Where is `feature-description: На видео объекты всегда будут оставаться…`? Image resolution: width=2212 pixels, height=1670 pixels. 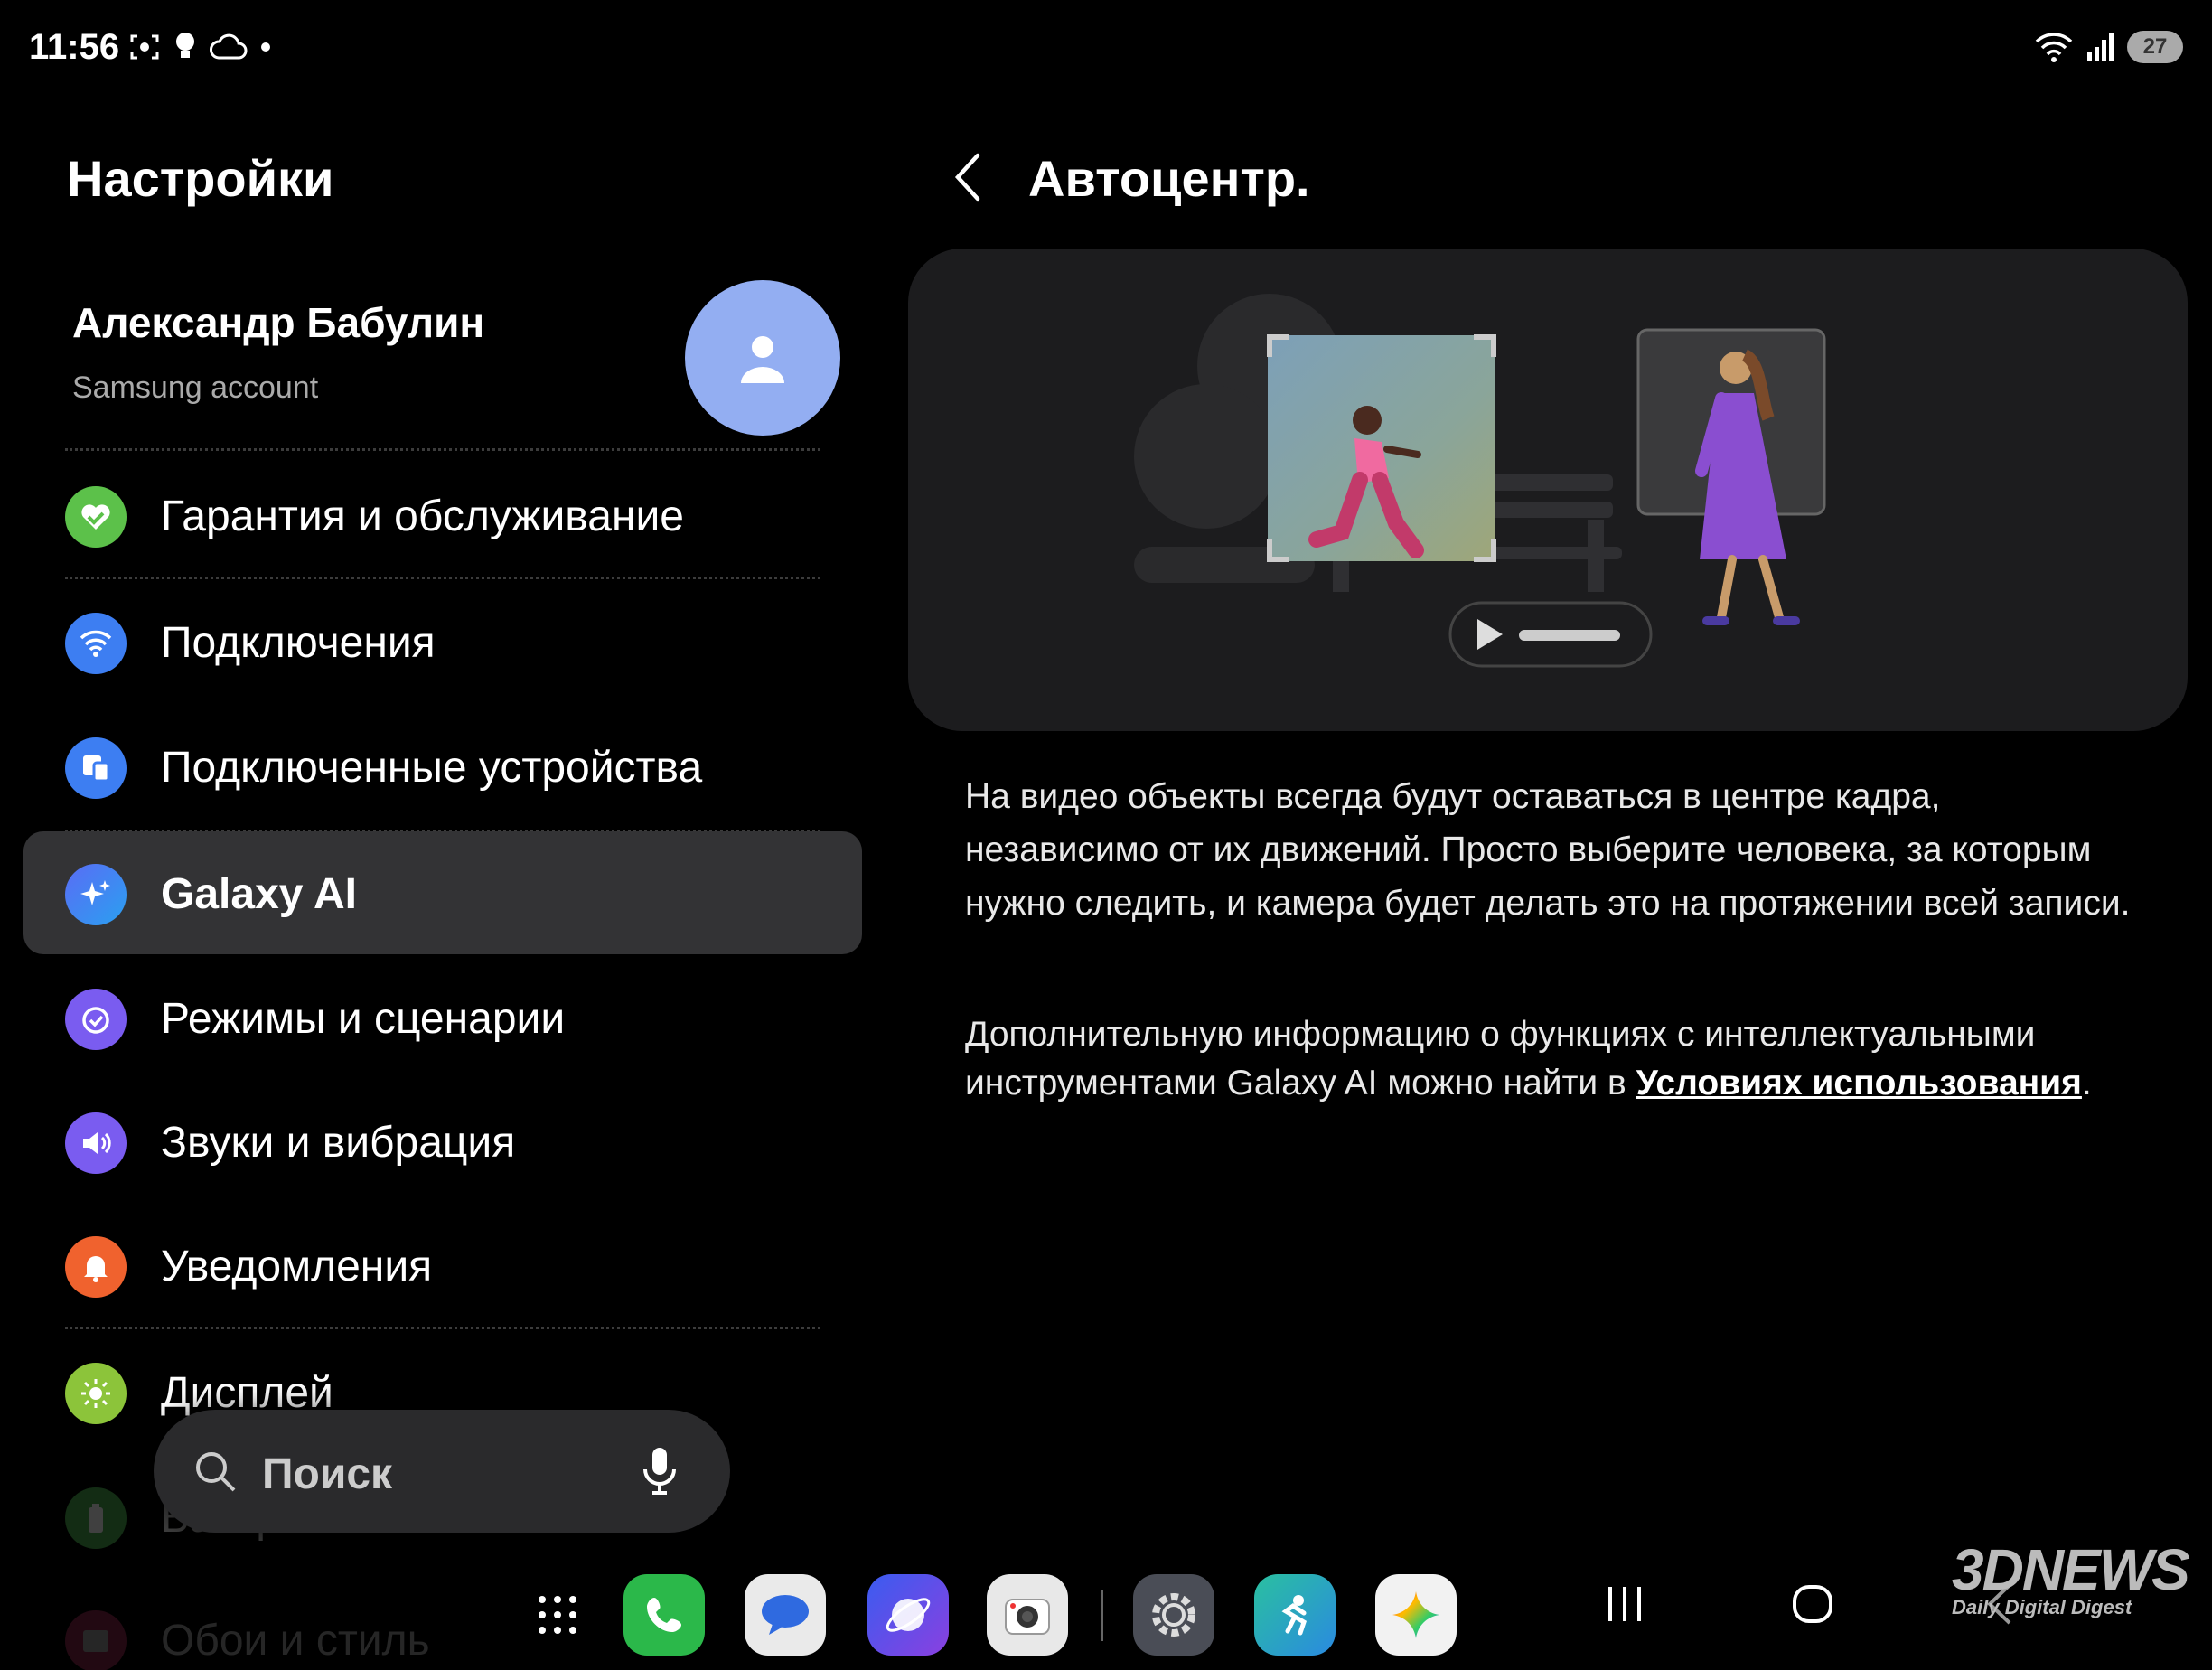 feature-description: На видео объекты всегда будут оставаться… is located at coordinates (1548, 850).